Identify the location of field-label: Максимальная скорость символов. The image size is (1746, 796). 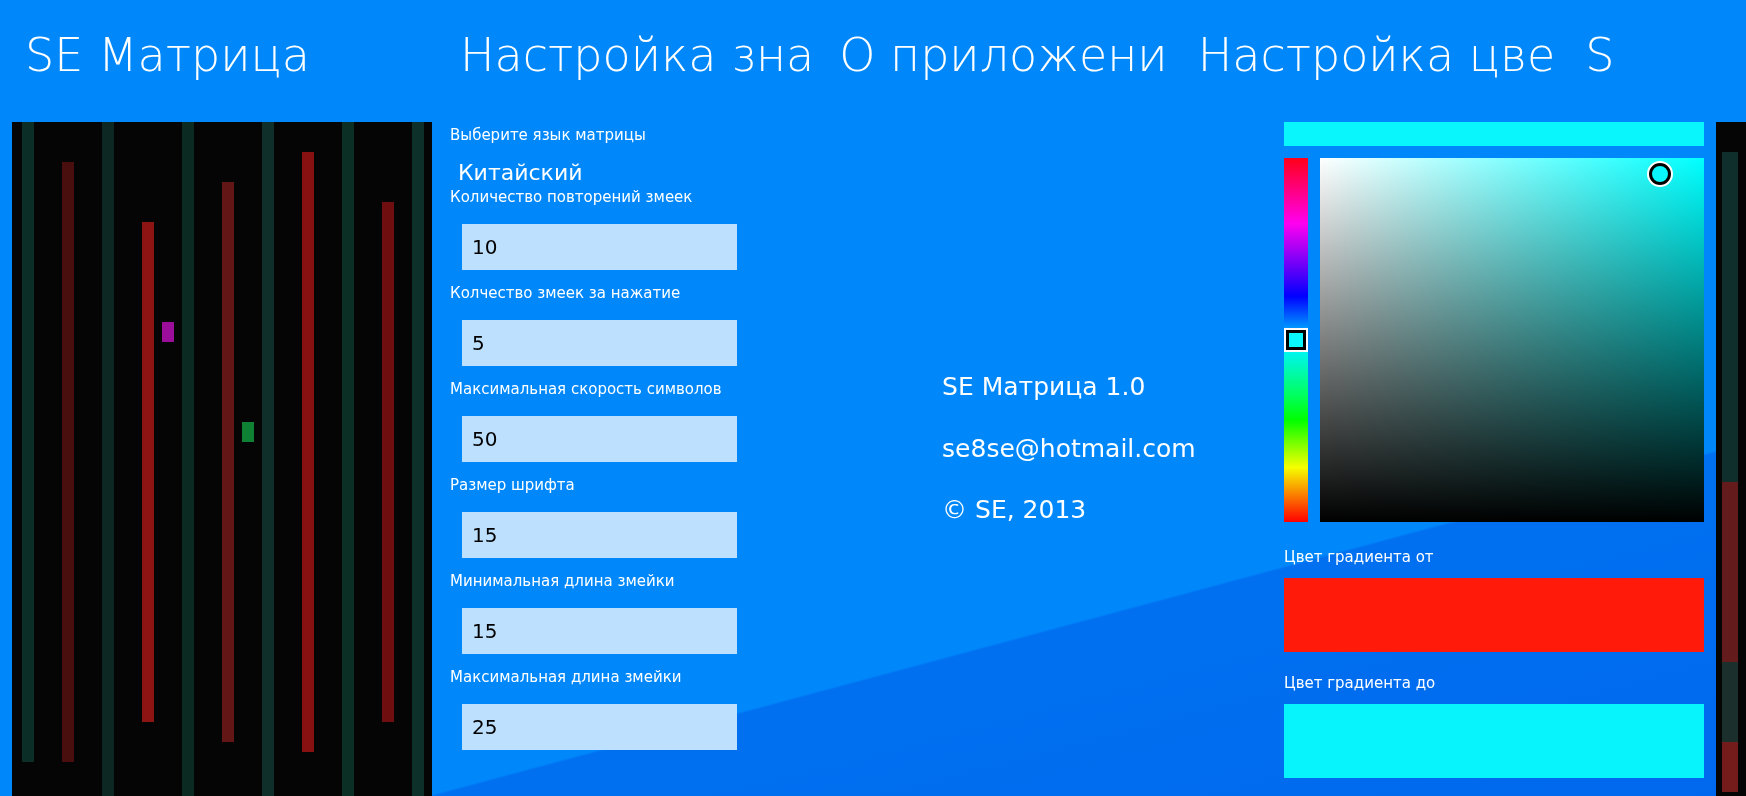
(586, 389).